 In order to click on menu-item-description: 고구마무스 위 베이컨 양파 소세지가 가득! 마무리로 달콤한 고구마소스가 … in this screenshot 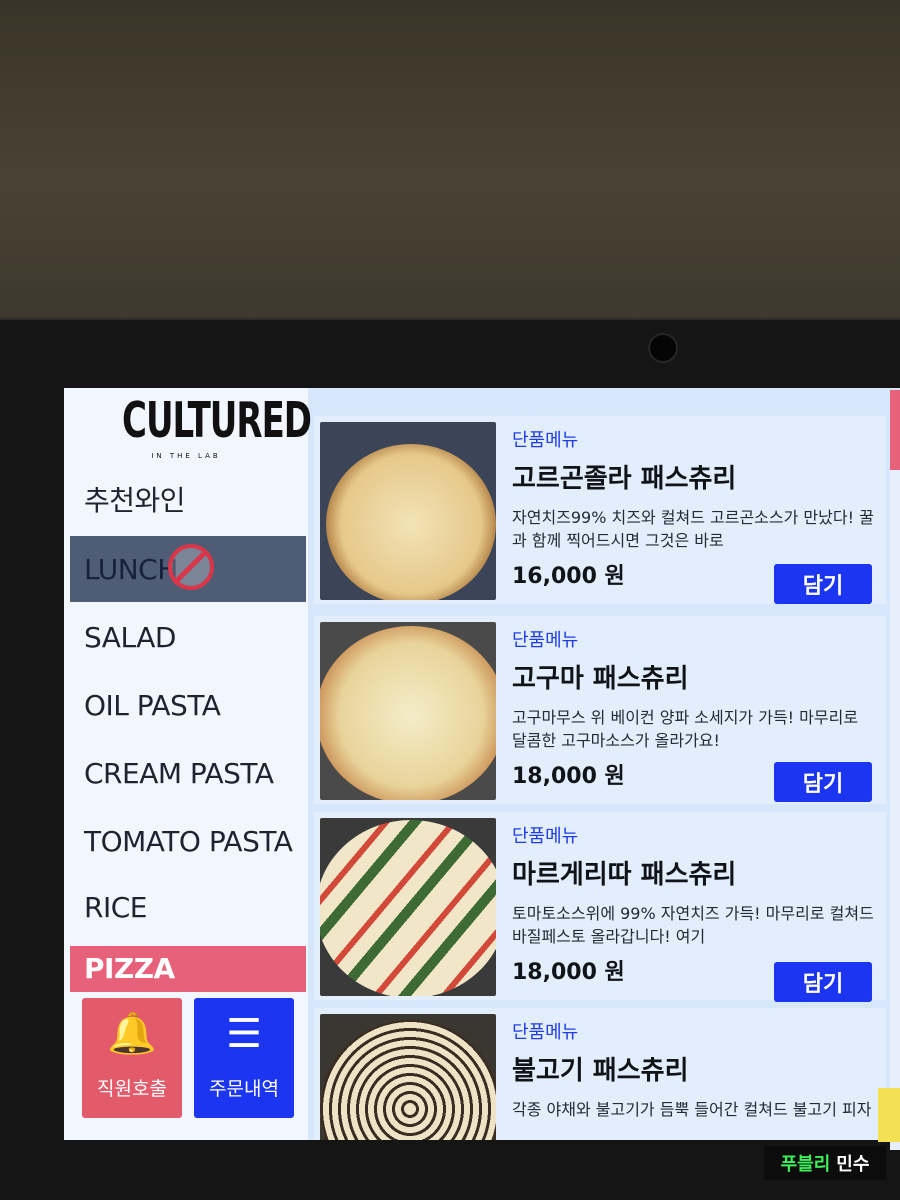, I will do `click(685, 729)`.